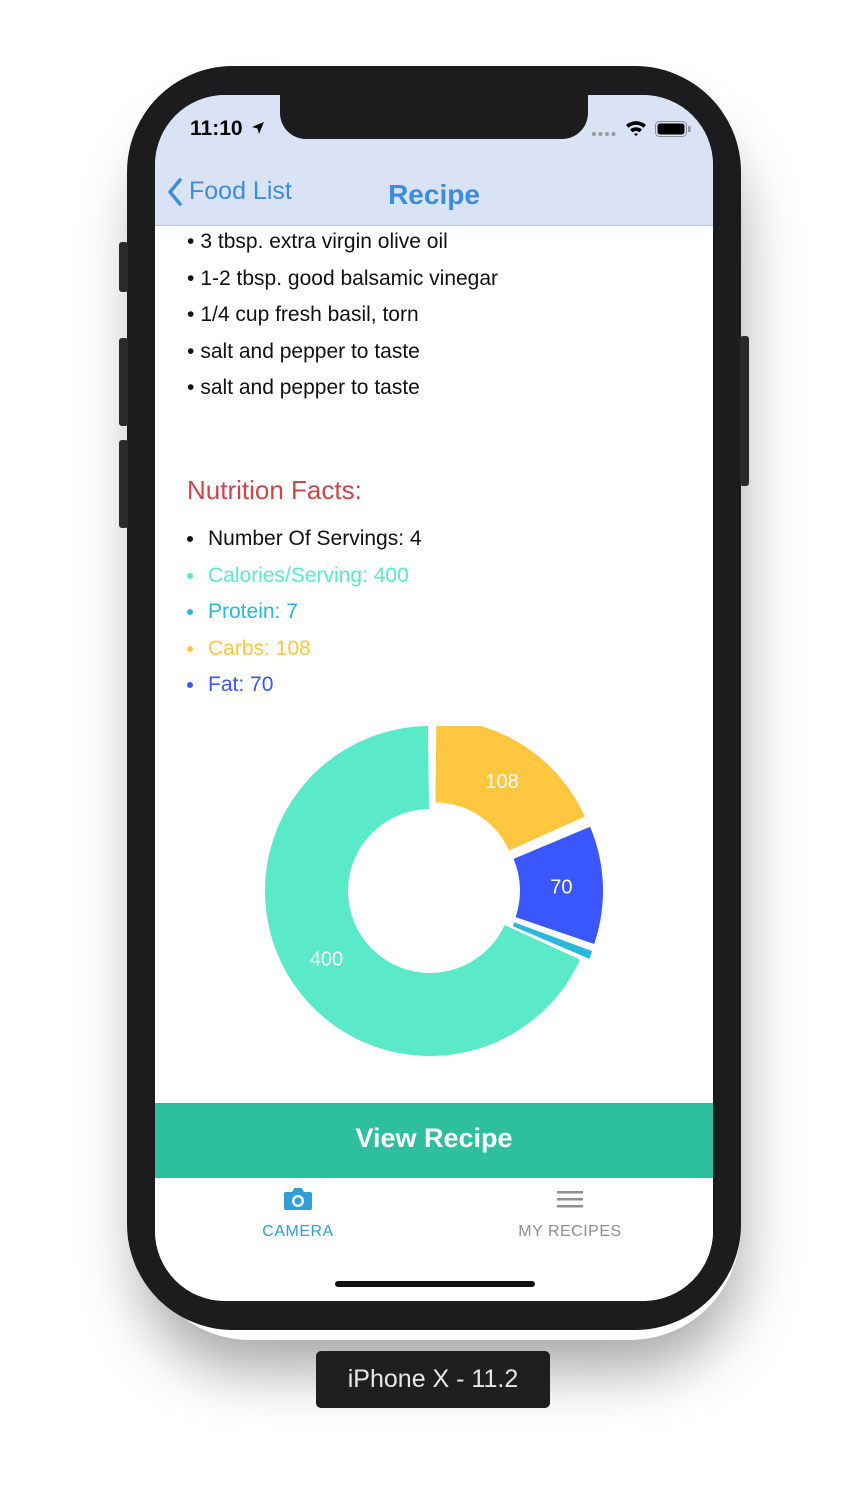  What do you see at coordinates (298, 1213) in the screenshot?
I see `tab-camera: CAMERA` at bounding box center [298, 1213].